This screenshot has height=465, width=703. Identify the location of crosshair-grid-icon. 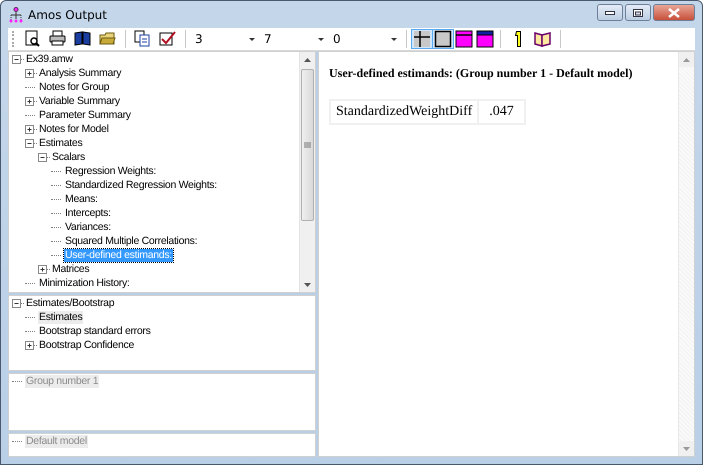
(422, 39).